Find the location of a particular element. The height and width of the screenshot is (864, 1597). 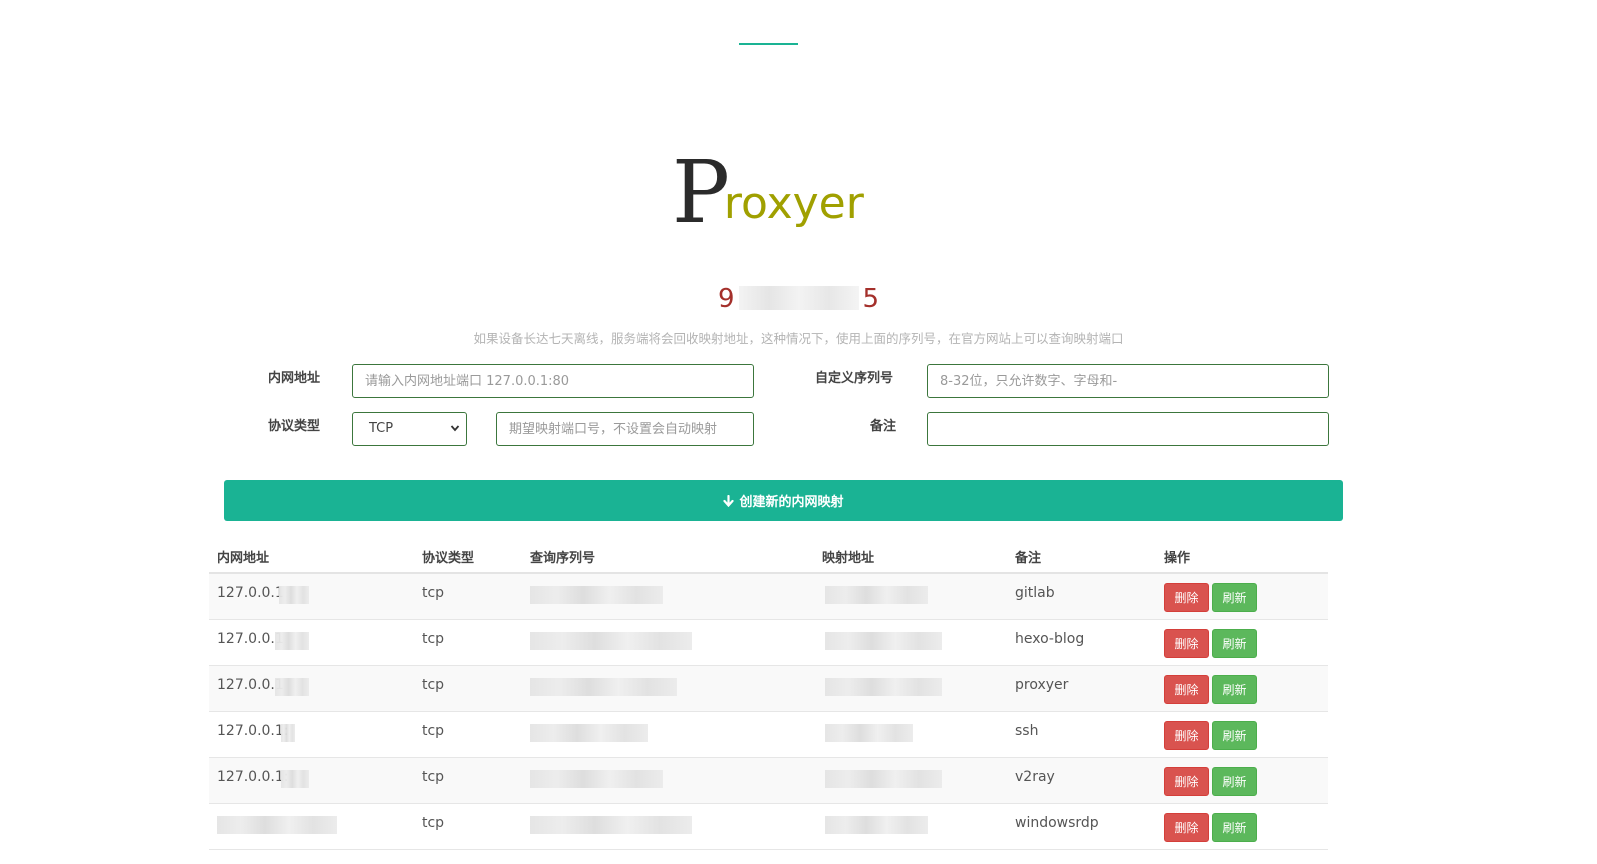

redacted-address is located at coordinates (277, 825).